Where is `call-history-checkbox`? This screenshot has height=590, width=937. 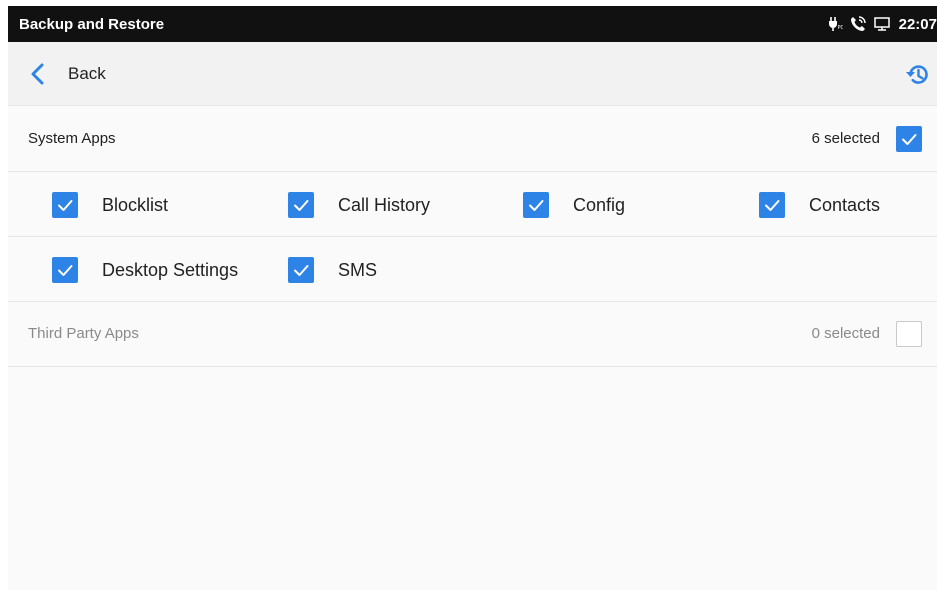 call-history-checkbox is located at coordinates (301, 205).